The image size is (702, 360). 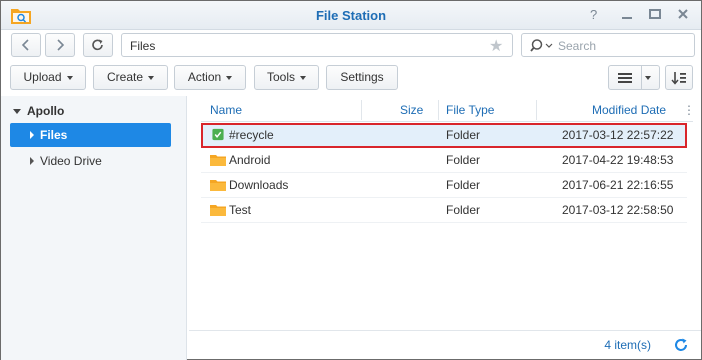 What do you see at coordinates (250, 160) in the screenshot?
I see `file-name: Android` at bounding box center [250, 160].